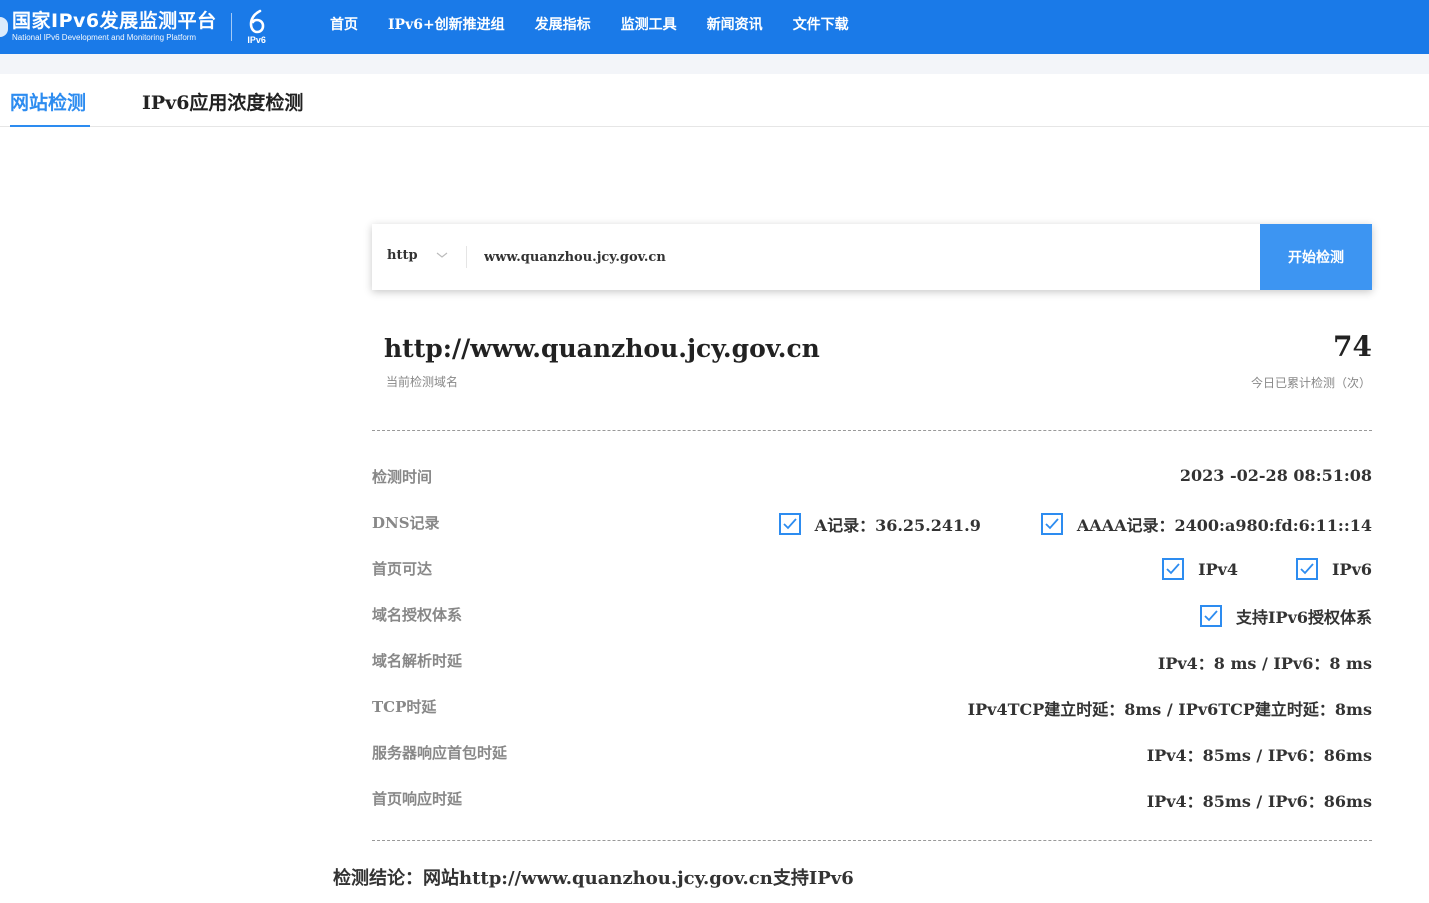 This screenshot has height=903, width=1429. What do you see at coordinates (872, 659) in the screenshot?
I see `row-dns-latency: 域名解析时延 IPv4：8 ms / IPv6：8 ms` at bounding box center [872, 659].